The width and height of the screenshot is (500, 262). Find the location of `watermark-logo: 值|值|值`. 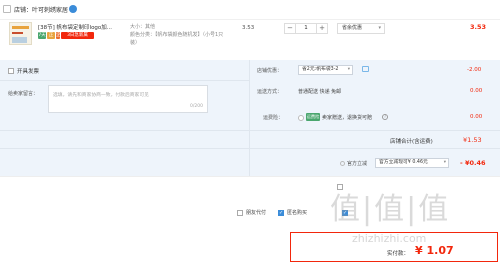

watermark-logo: 值|值|值 is located at coordinates (390, 209).